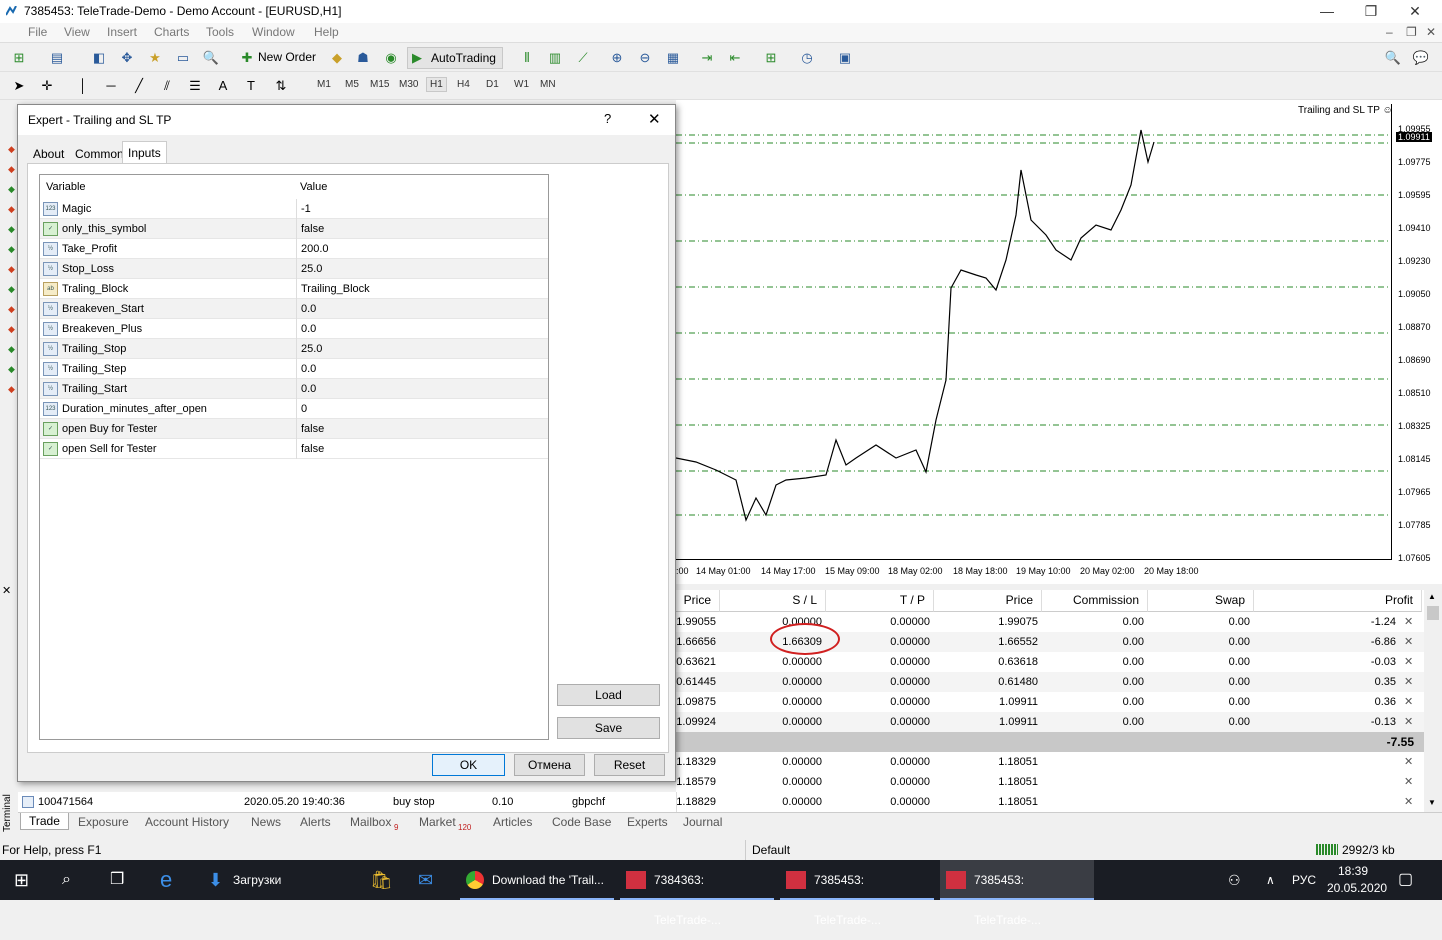 This screenshot has width=1442, height=940. I want to click on col-commission: Commission, so click(1095, 601).